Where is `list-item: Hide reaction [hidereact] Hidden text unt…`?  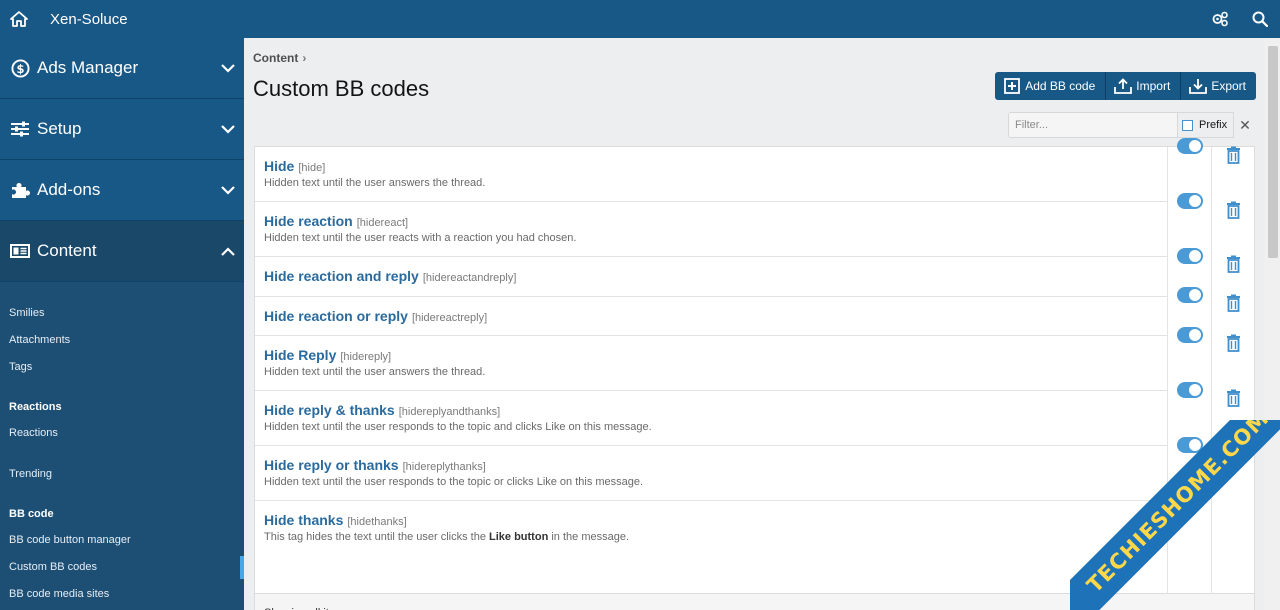
list-item: Hide reaction [hidereact] Hidden text unt… is located at coordinates (711, 229).